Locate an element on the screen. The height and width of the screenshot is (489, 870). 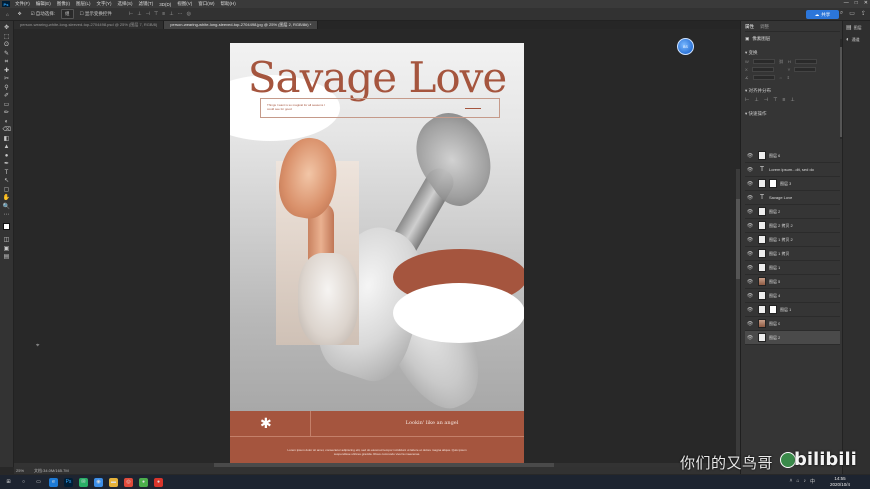
healing-brush-tool-icon: ✐ is located at coordinates (7, 96).